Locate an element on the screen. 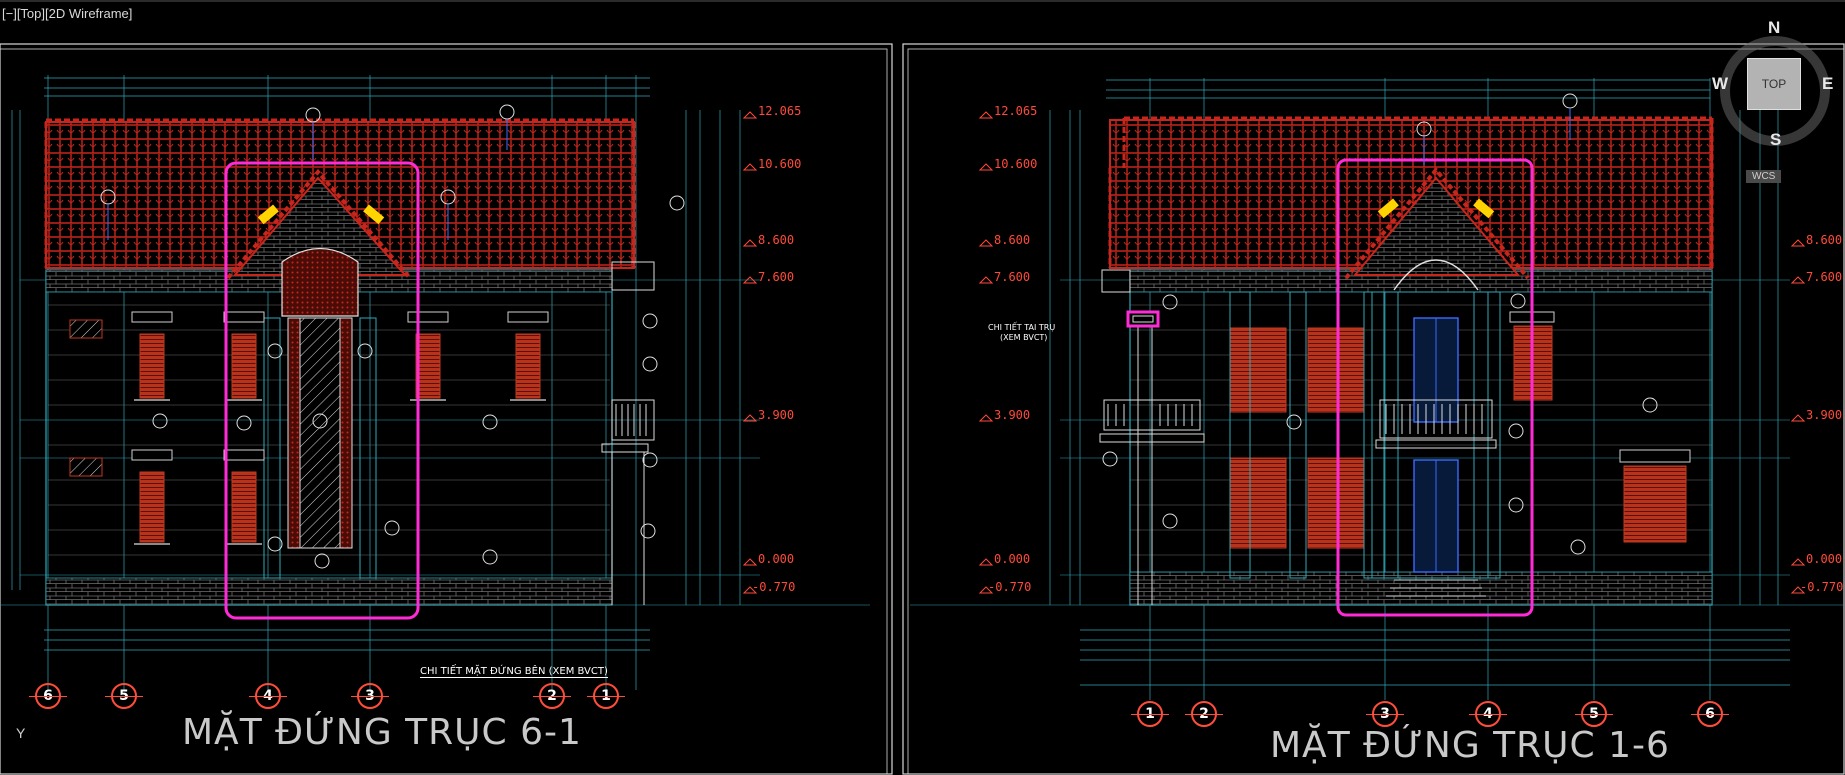 The width and height of the screenshot is (1845, 775). level-left-6: 0.000 is located at coordinates (776, 559).